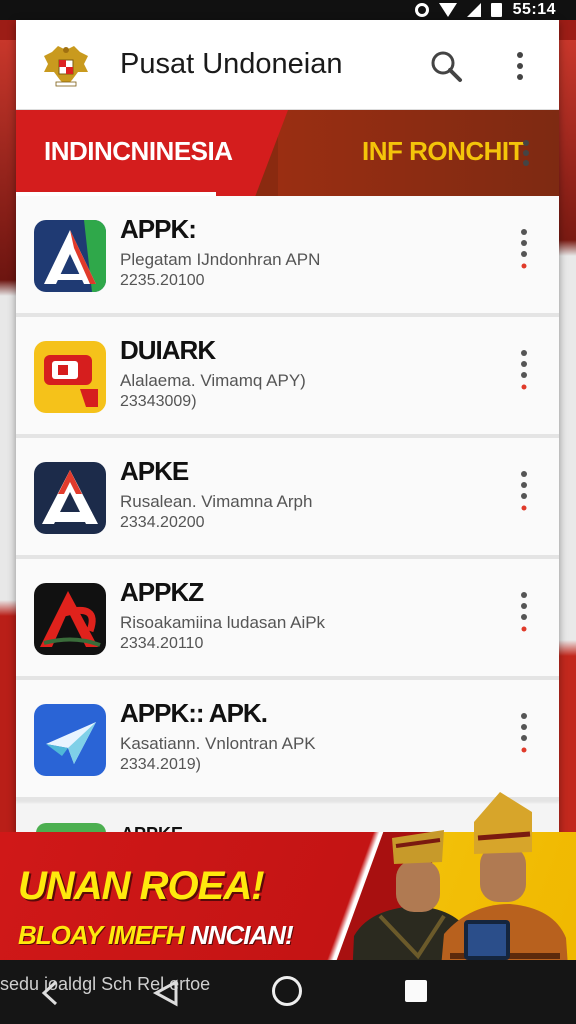 The width and height of the screenshot is (576, 1024). I want to click on wifi-icon, so click(448, 10).